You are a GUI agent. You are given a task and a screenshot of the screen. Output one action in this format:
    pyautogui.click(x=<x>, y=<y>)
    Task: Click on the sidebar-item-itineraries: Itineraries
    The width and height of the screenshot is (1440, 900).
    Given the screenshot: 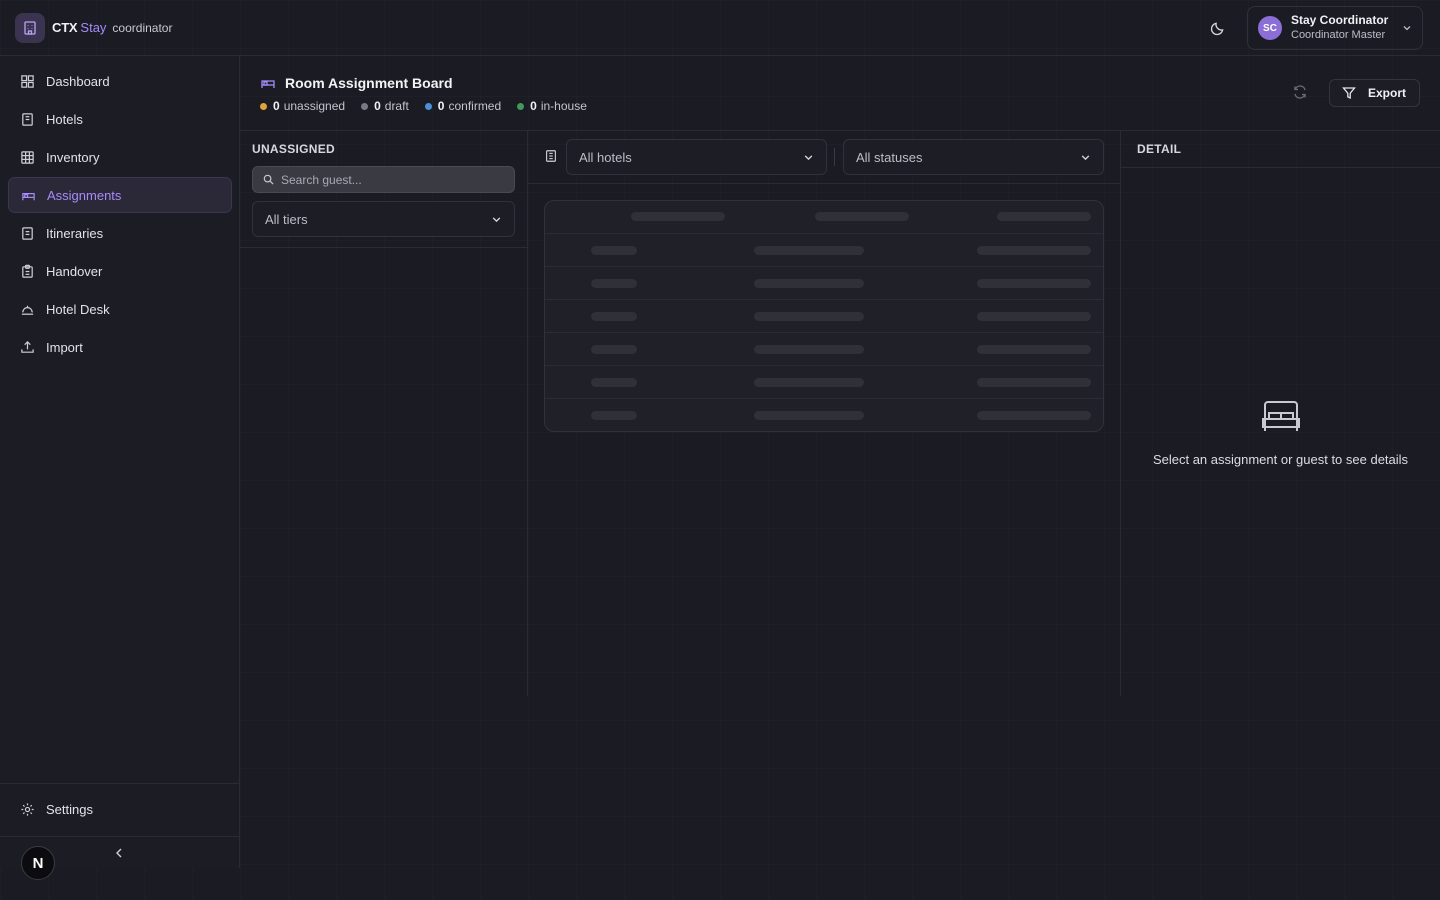 What is the action you would take?
    pyautogui.click(x=120, y=233)
    